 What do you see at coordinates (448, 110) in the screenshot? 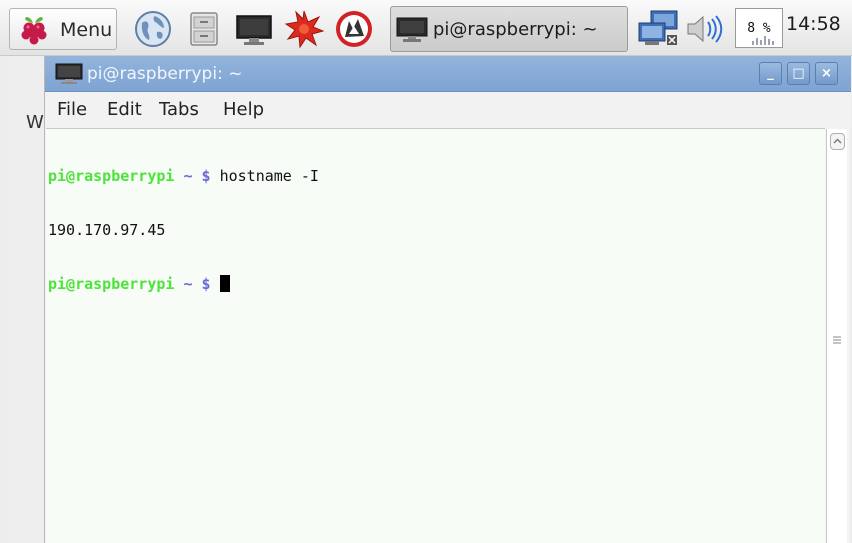
I see `menu-bar: File Edit Tabs Help` at bounding box center [448, 110].